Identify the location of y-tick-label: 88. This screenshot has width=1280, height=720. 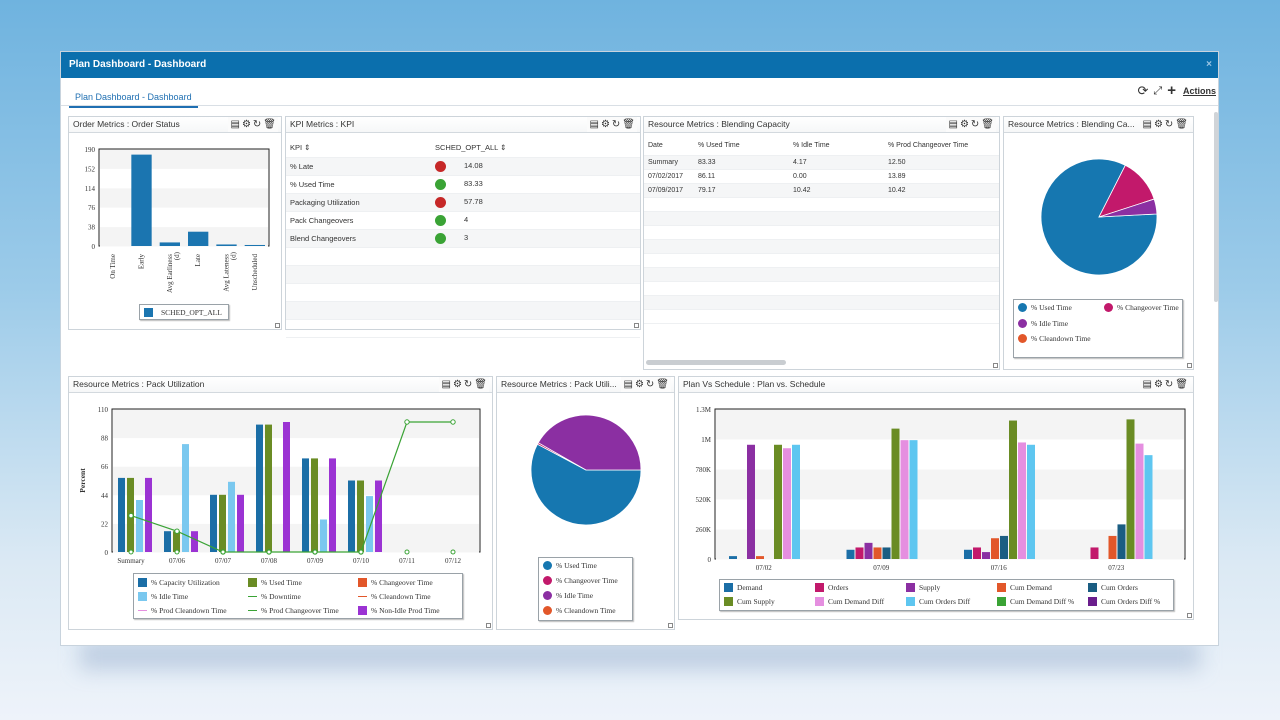
(105, 439).